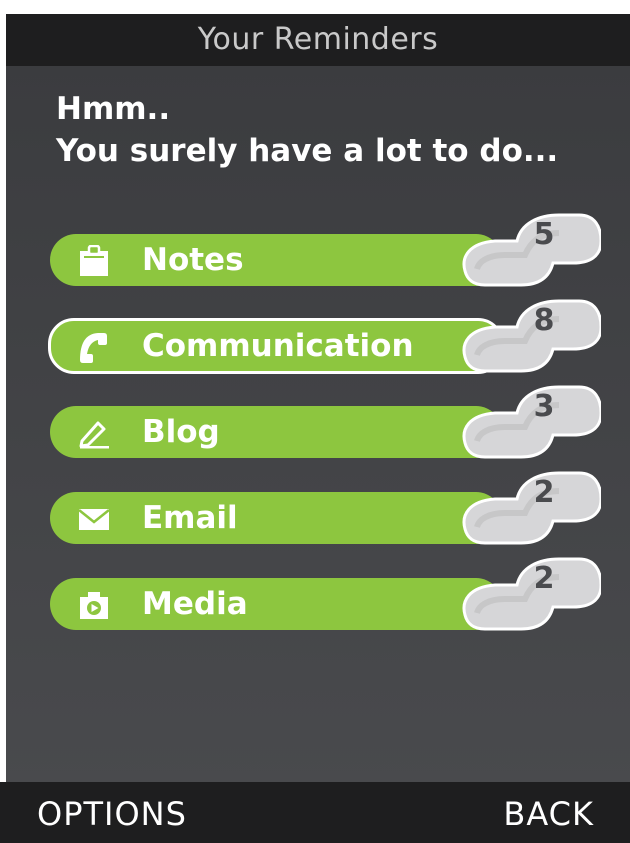 This screenshot has height=843, width=630. Describe the element at coordinates (544, 320) in the screenshot. I see `count-value: 8` at that location.